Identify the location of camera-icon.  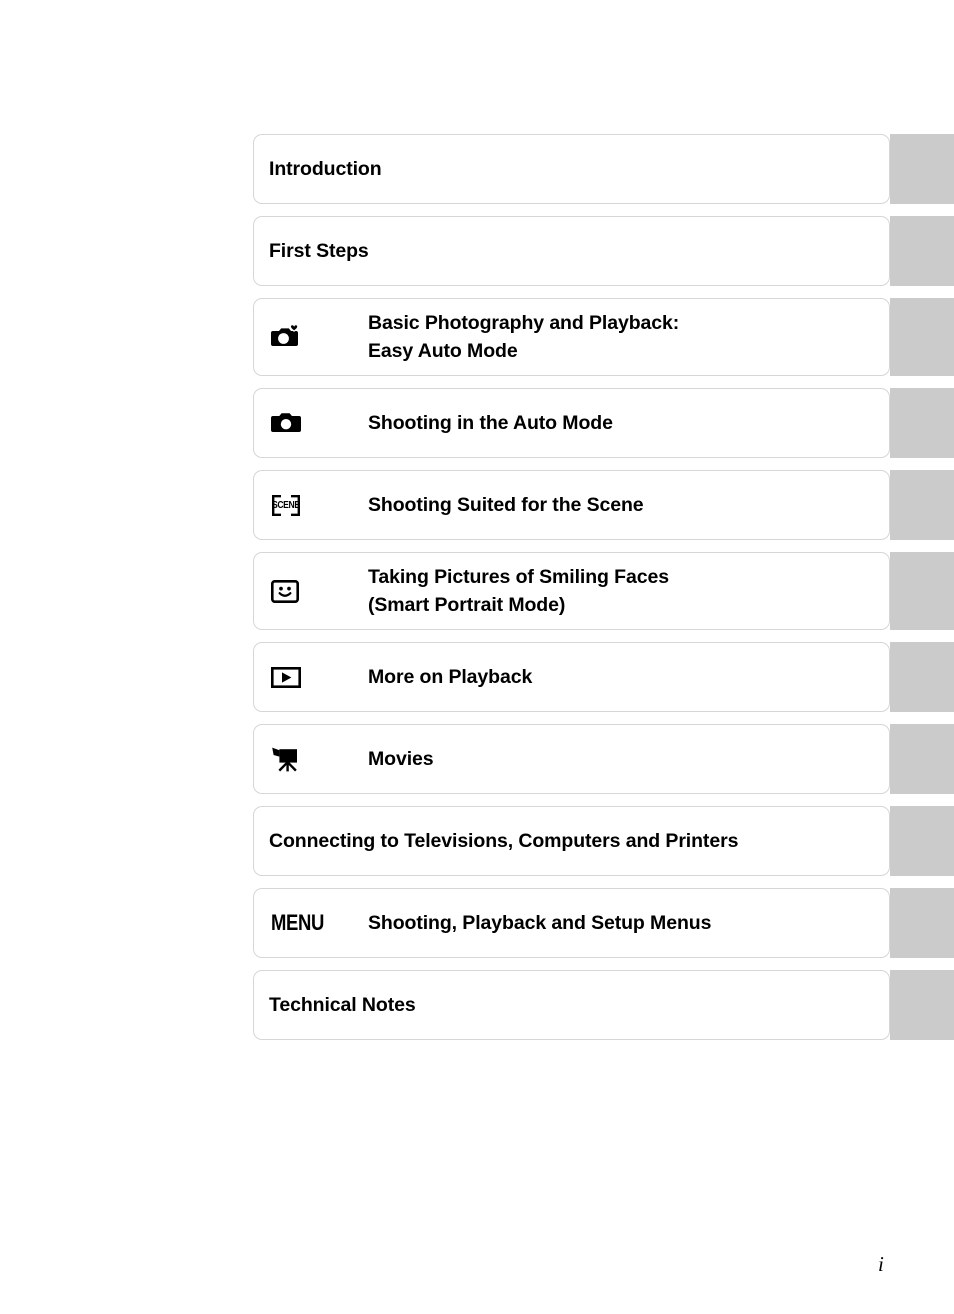
(286, 423).